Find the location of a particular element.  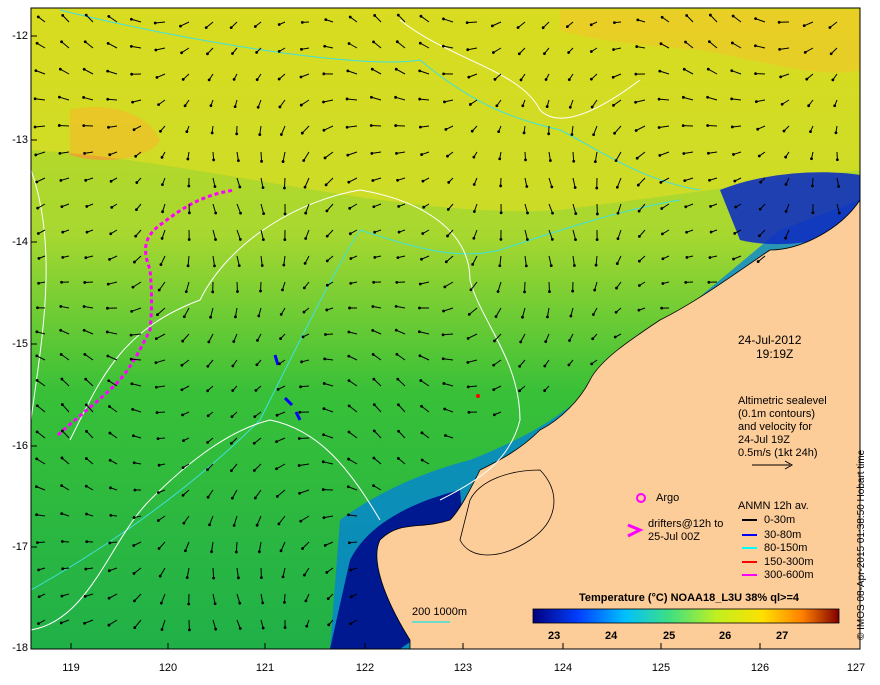

colorbar-title: Temperature (°C) NOAA18_L3U 38% ql>=4 is located at coordinates (689, 598).